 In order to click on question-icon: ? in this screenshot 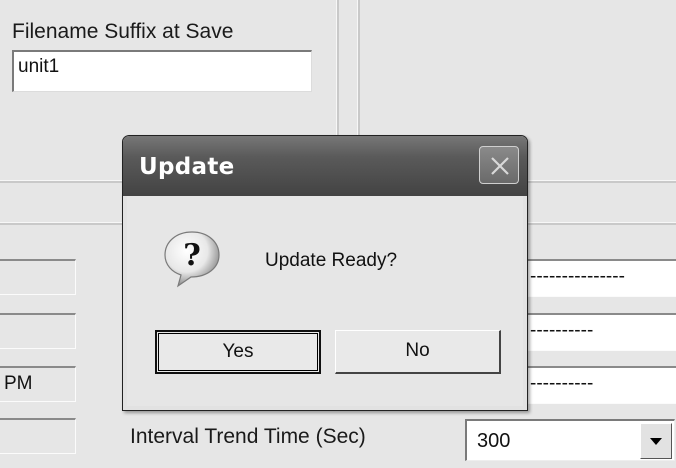, I will do `click(192, 261)`.